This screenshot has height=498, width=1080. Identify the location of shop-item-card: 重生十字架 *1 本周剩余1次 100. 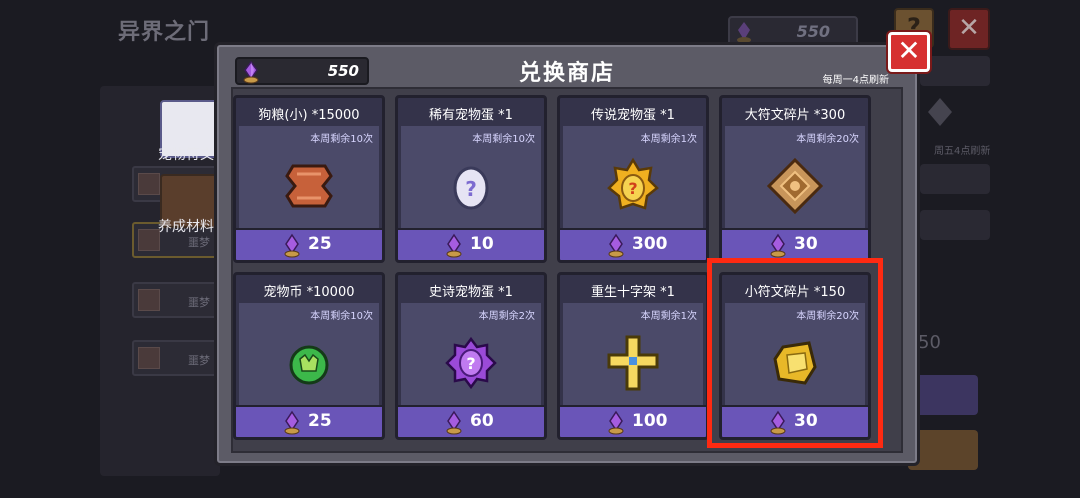
(633, 356).